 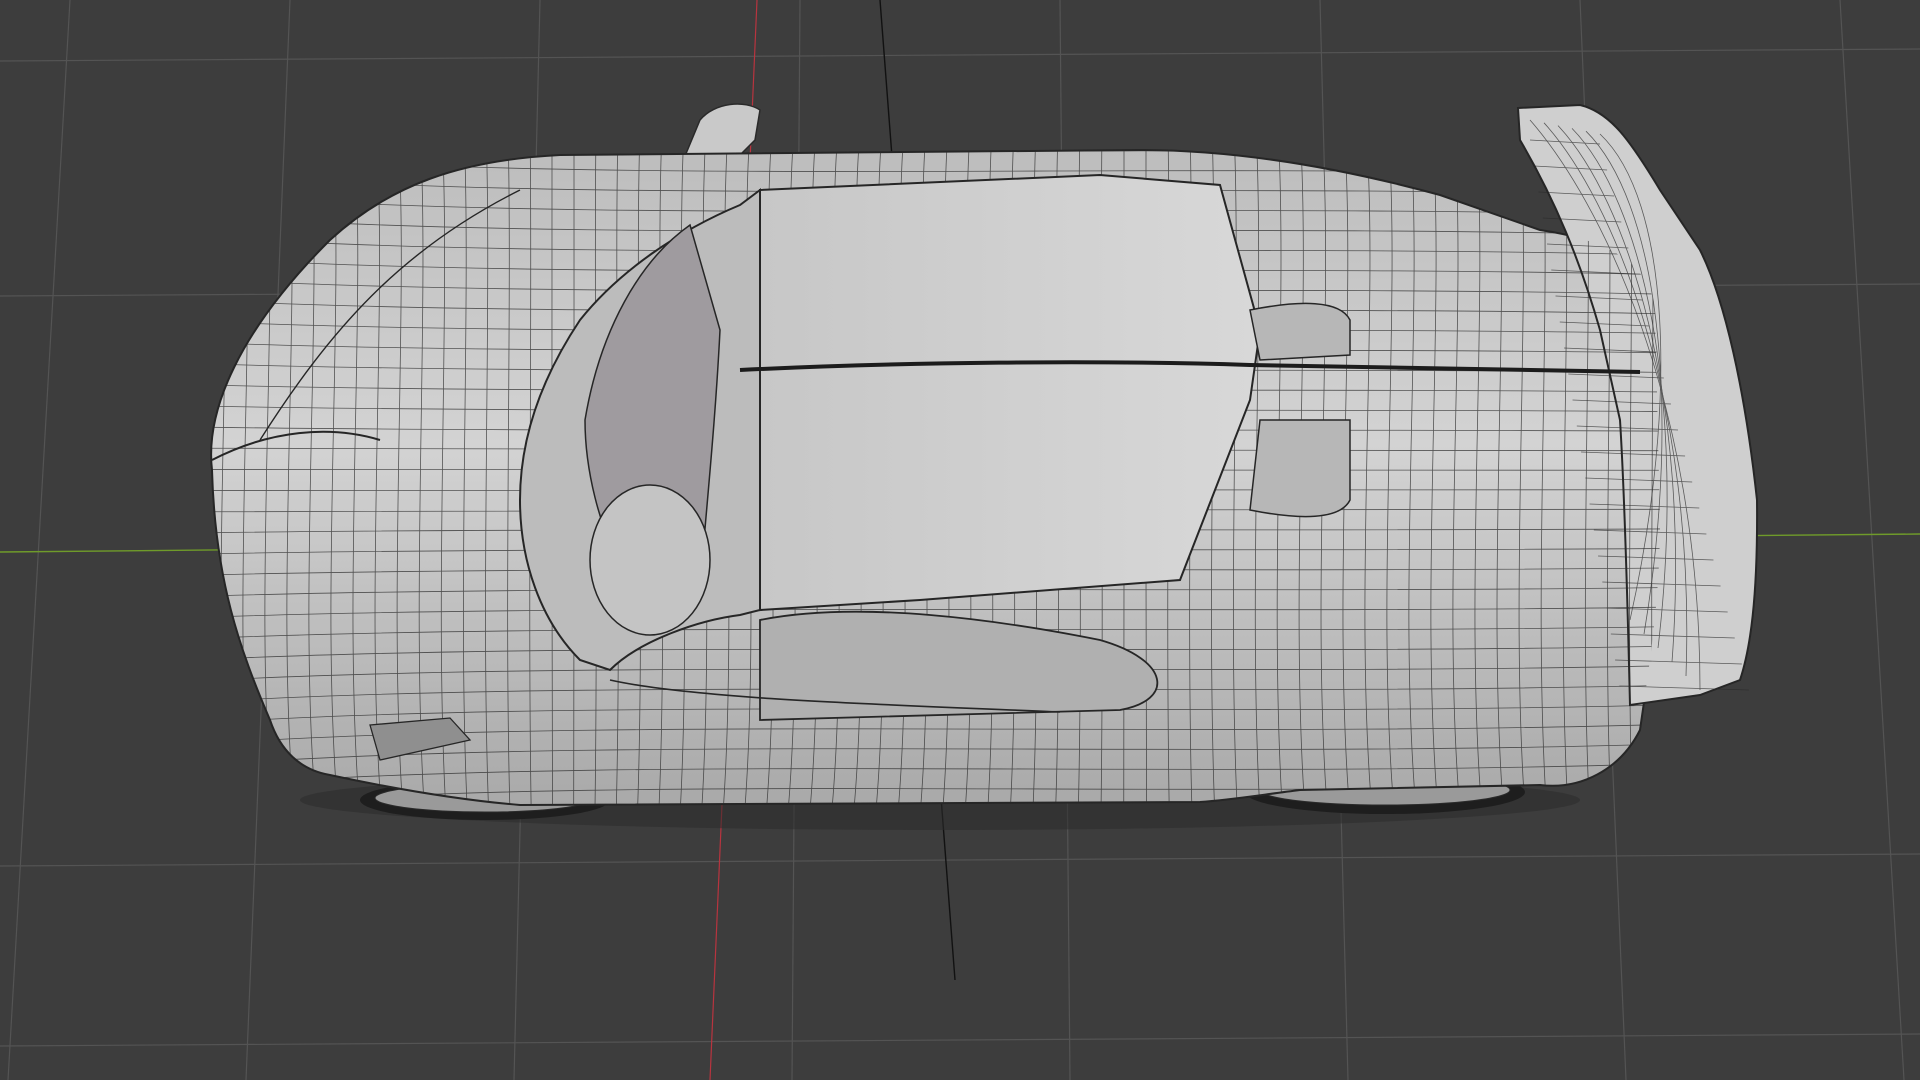 What do you see at coordinates (1300, 468) in the screenshot?
I see `engine-intake-bottom` at bounding box center [1300, 468].